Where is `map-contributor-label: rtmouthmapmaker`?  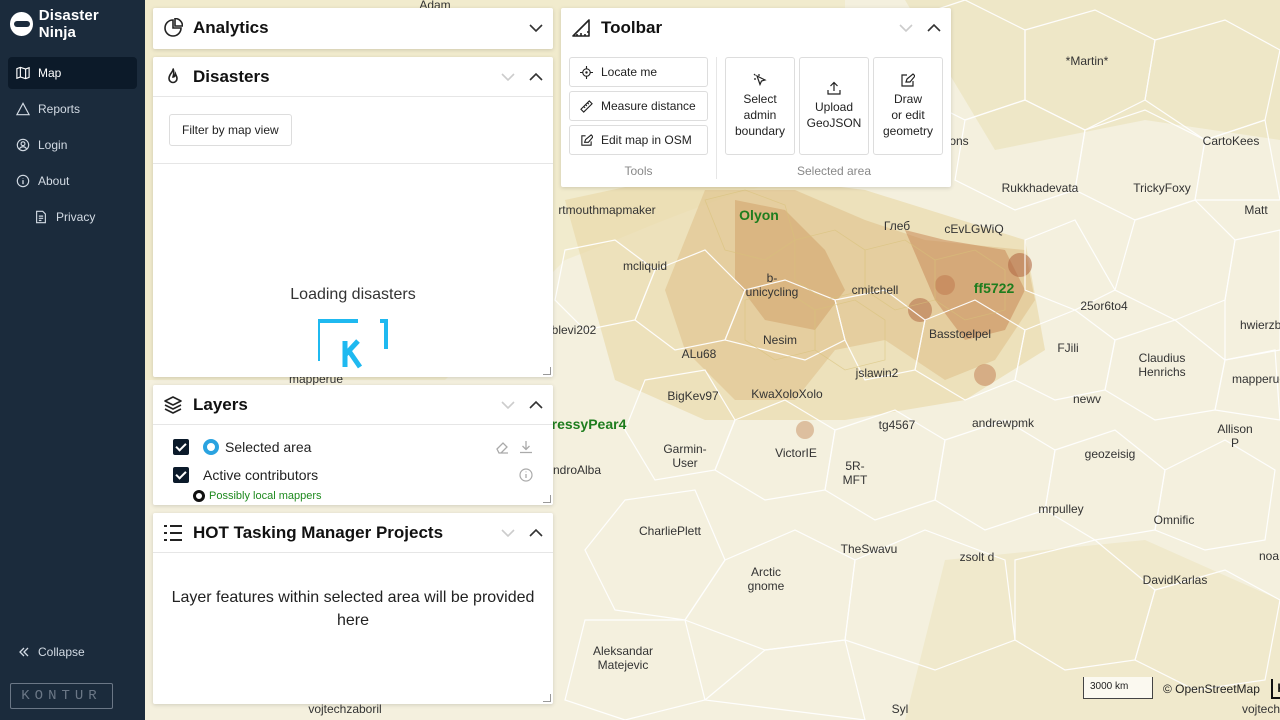
map-contributor-label: rtmouthmapmaker is located at coordinates (607, 210).